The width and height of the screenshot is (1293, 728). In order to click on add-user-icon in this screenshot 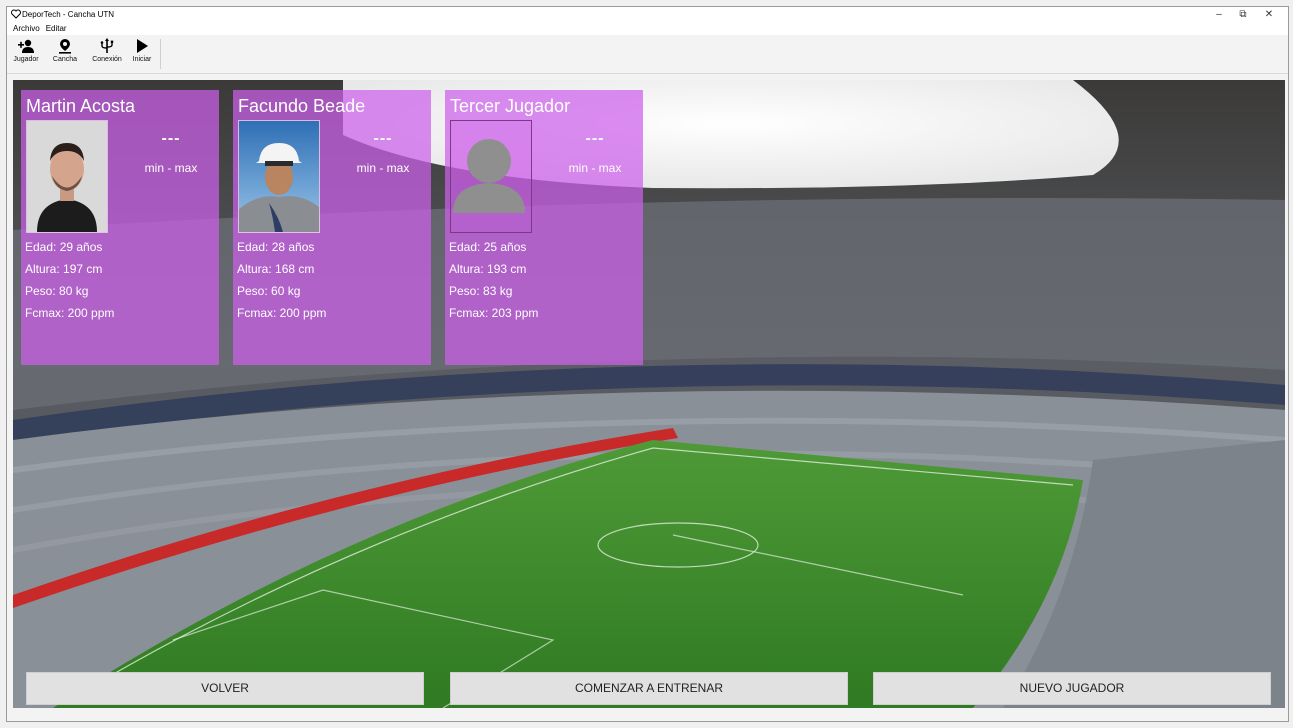, I will do `click(26, 46)`.